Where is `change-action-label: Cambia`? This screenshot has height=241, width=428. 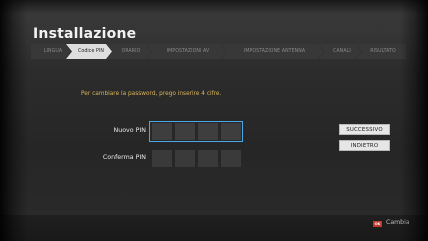 change-action-label: Cambia is located at coordinates (398, 222).